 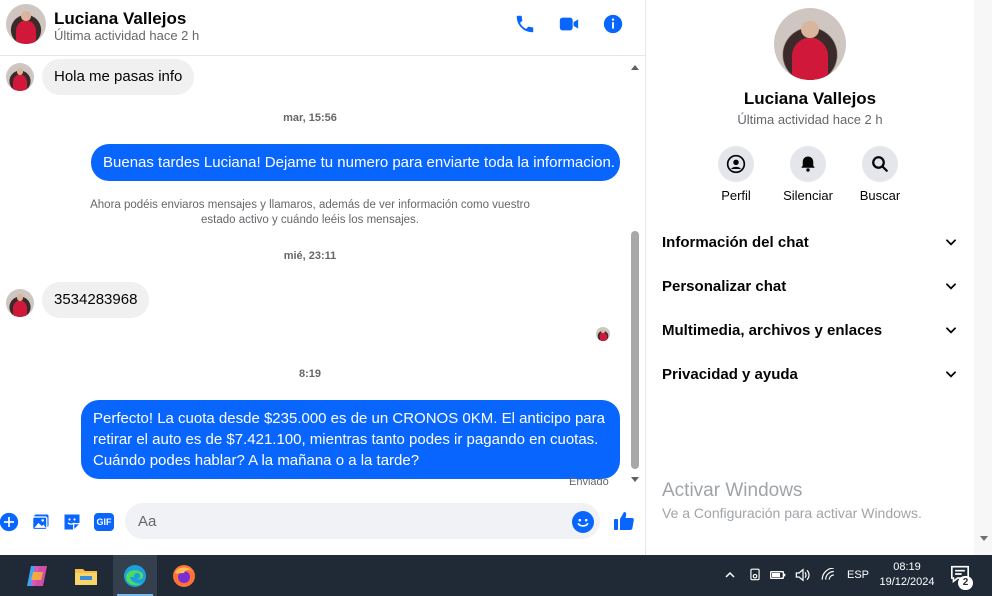 I want to click on message-scrollbar, so click(x=635, y=273).